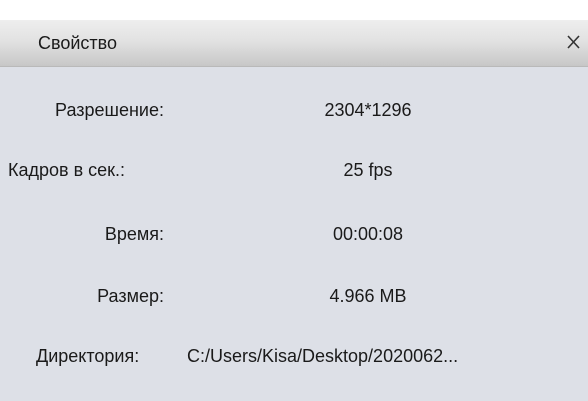  What do you see at coordinates (109, 110) in the screenshot?
I see `resolution-label: Разрешение:` at bounding box center [109, 110].